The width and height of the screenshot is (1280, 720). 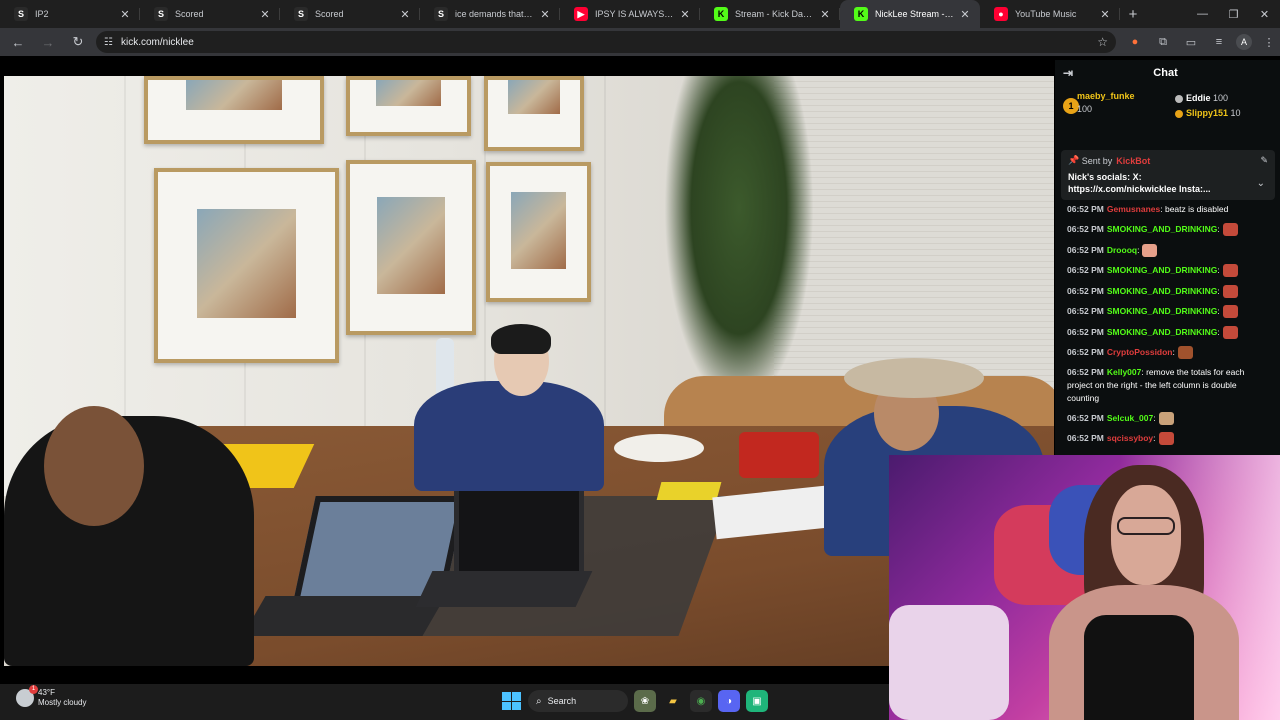 What do you see at coordinates (609, 42) in the screenshot?
I see `url-text: kick.com/nicklee` at bounding box center [609, 42].